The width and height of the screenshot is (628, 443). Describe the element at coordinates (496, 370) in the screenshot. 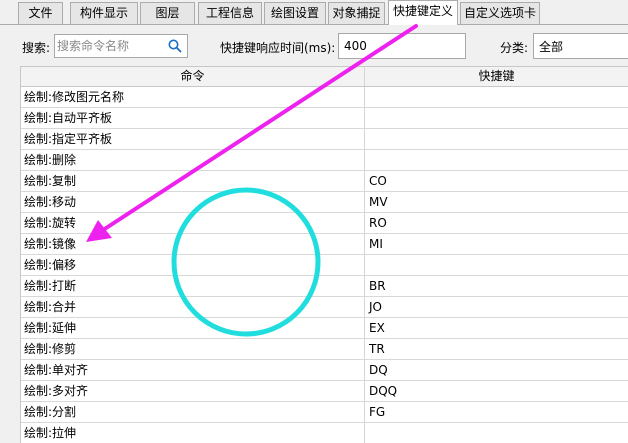

I see `shortcut-cell: DQ` at that location.